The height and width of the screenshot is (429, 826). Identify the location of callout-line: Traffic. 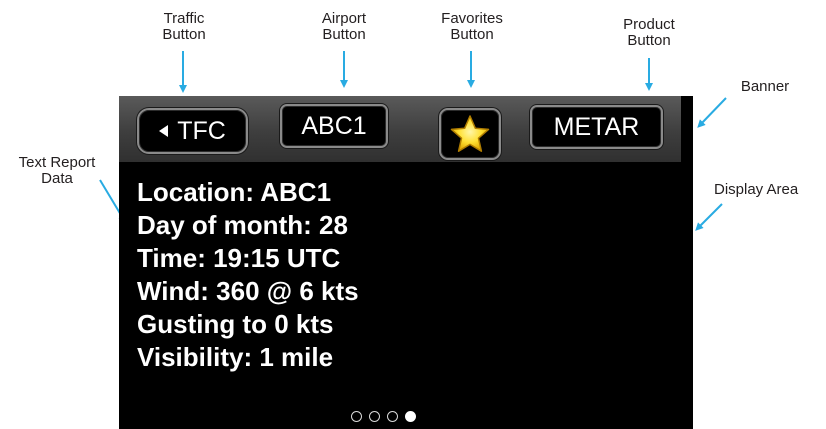
(184, 18).